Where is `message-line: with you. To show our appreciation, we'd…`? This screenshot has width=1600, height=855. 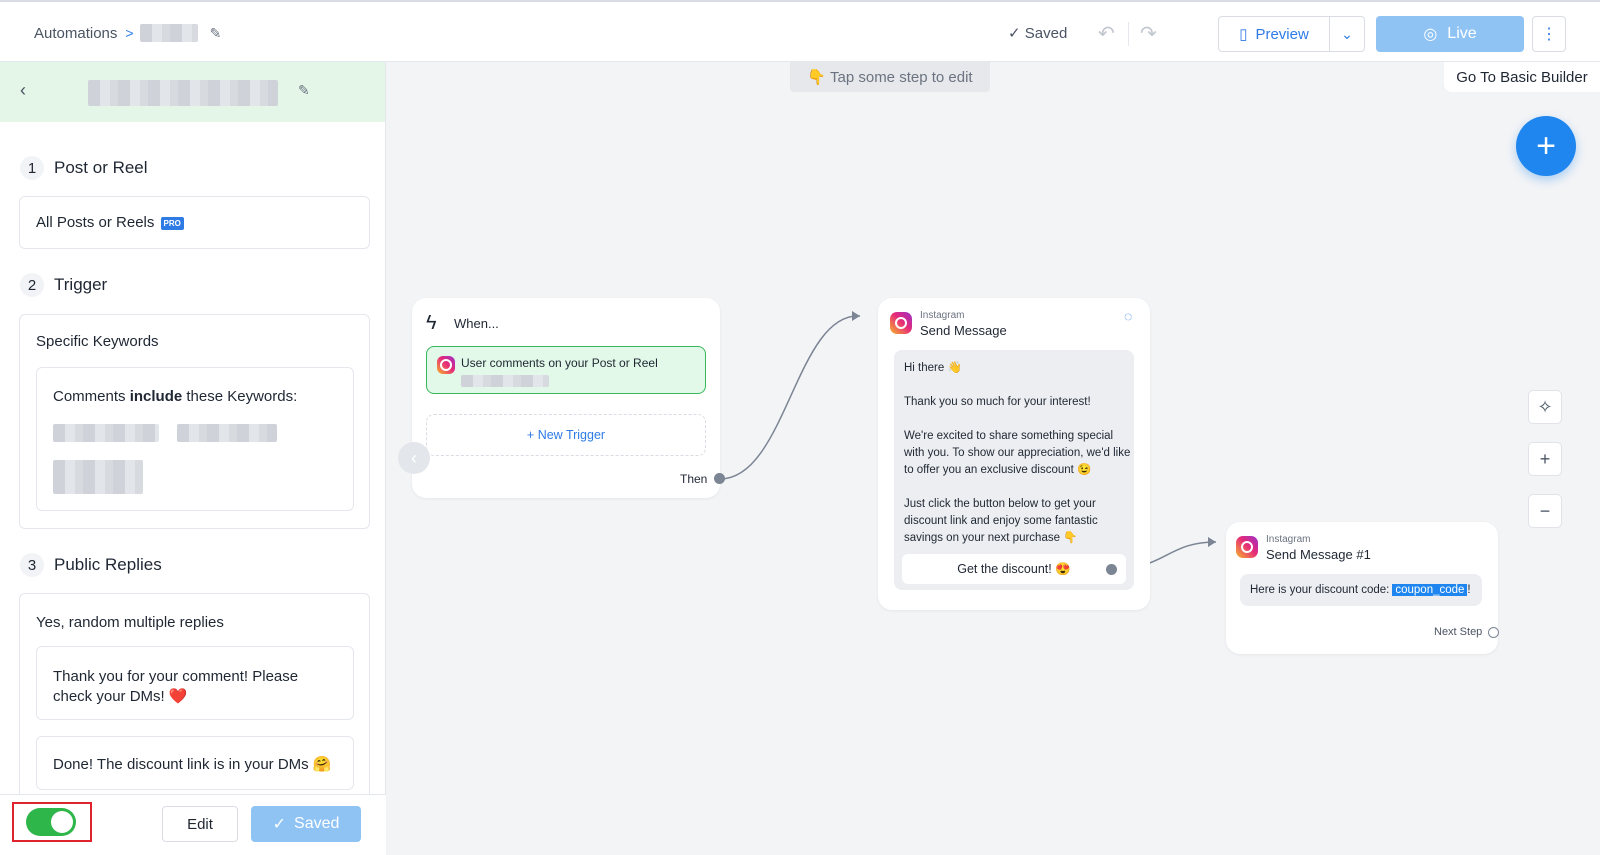
message-line: with you. To show our appreciation, we'd… is located at coordinates (1017, 453).